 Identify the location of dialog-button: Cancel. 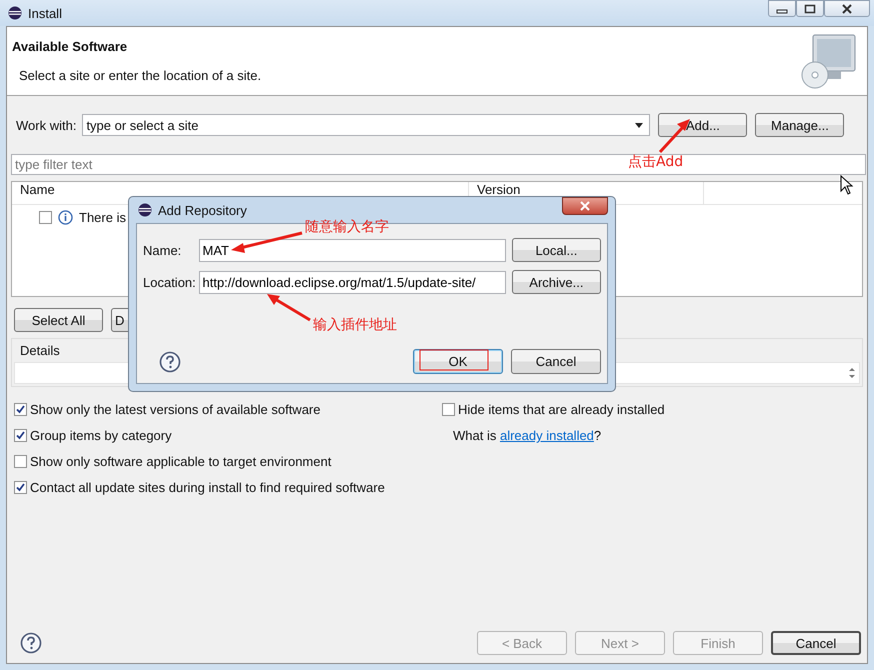
(556, 361).